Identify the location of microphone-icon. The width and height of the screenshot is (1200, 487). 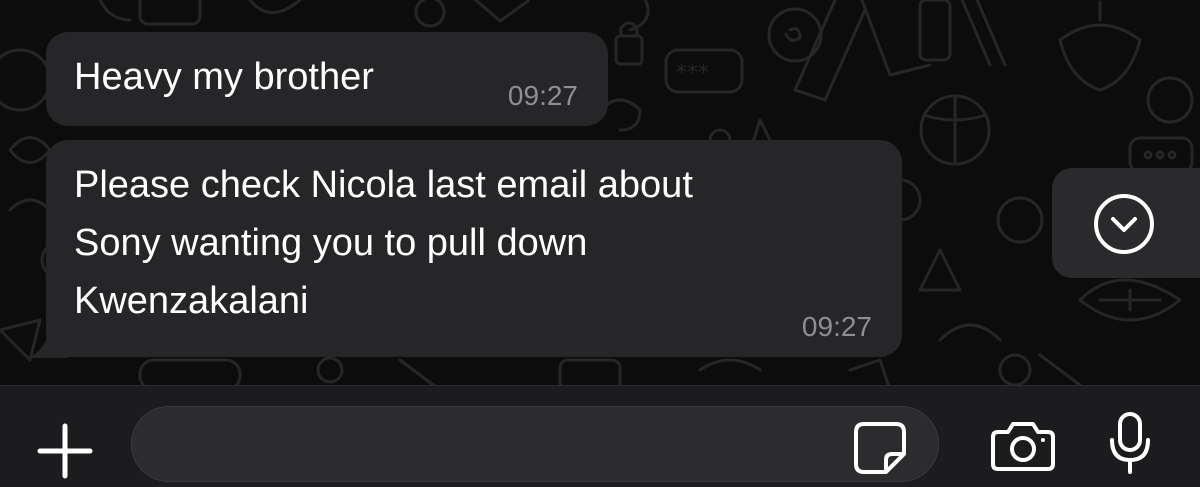
(1130, 443).